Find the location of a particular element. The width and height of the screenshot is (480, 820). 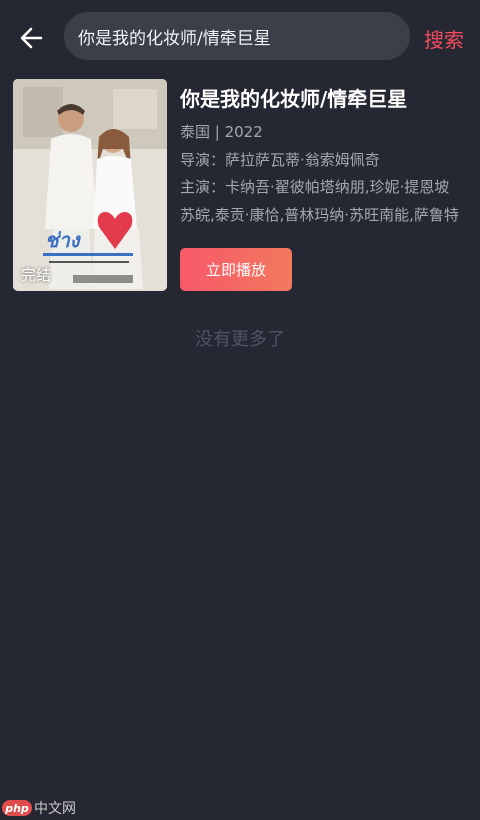

back-button is located at coordinates (32, 38).